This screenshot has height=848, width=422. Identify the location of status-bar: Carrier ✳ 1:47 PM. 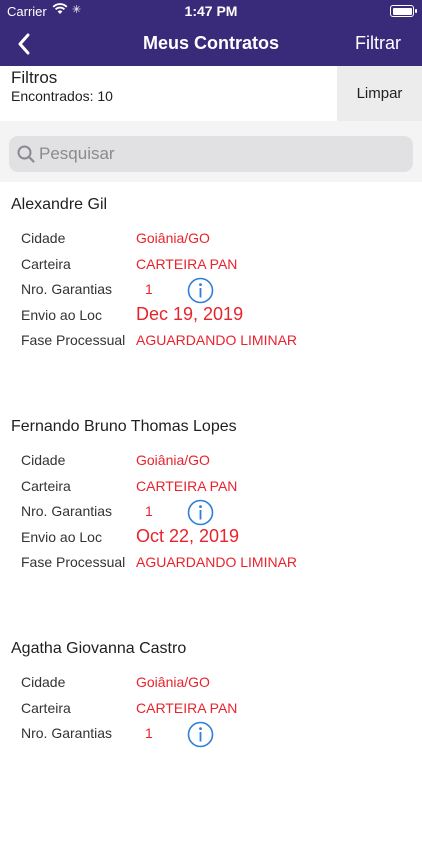
(211, 11).